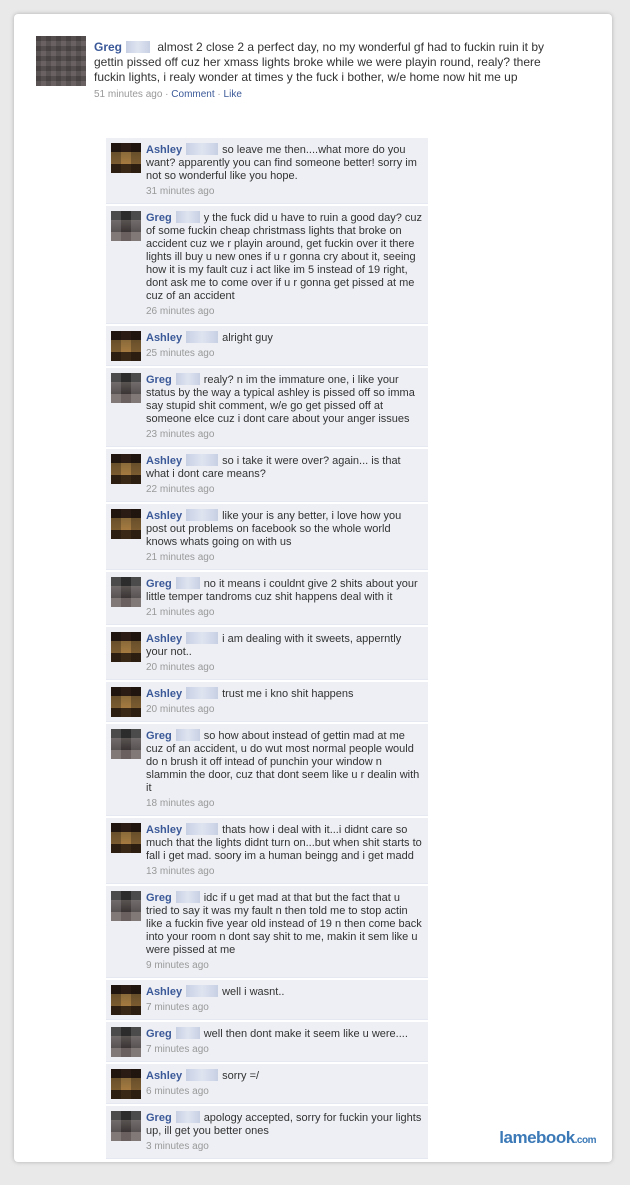 This screenshot has width=630, height=1185. I want to click on comment-time: 22 minutes ago, so click(180, 489).